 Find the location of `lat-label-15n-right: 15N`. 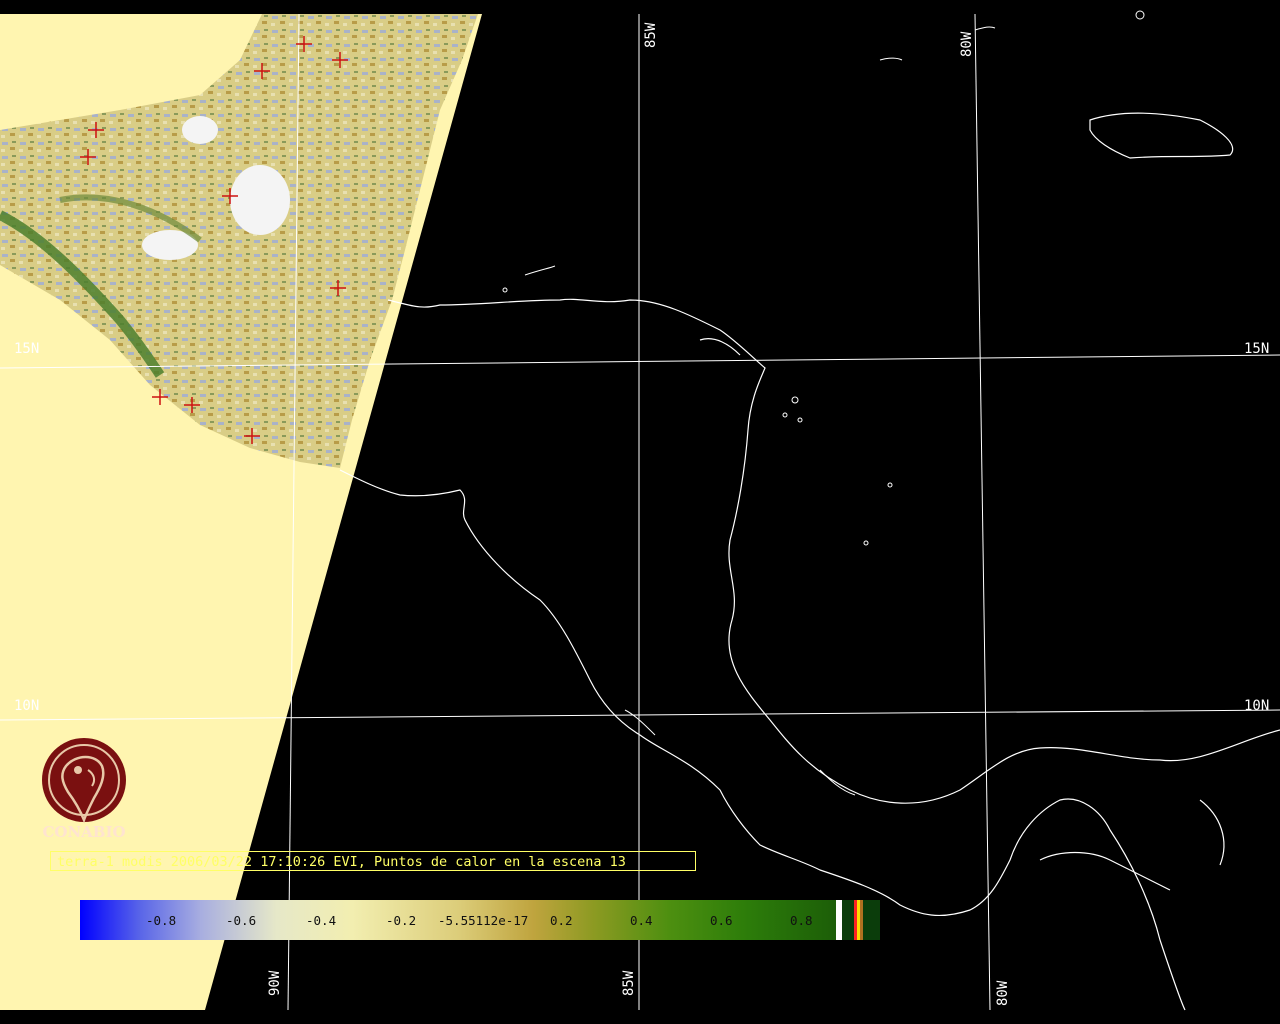

lat-label-15n-right: 15N is located at coordinates (1257, 349).